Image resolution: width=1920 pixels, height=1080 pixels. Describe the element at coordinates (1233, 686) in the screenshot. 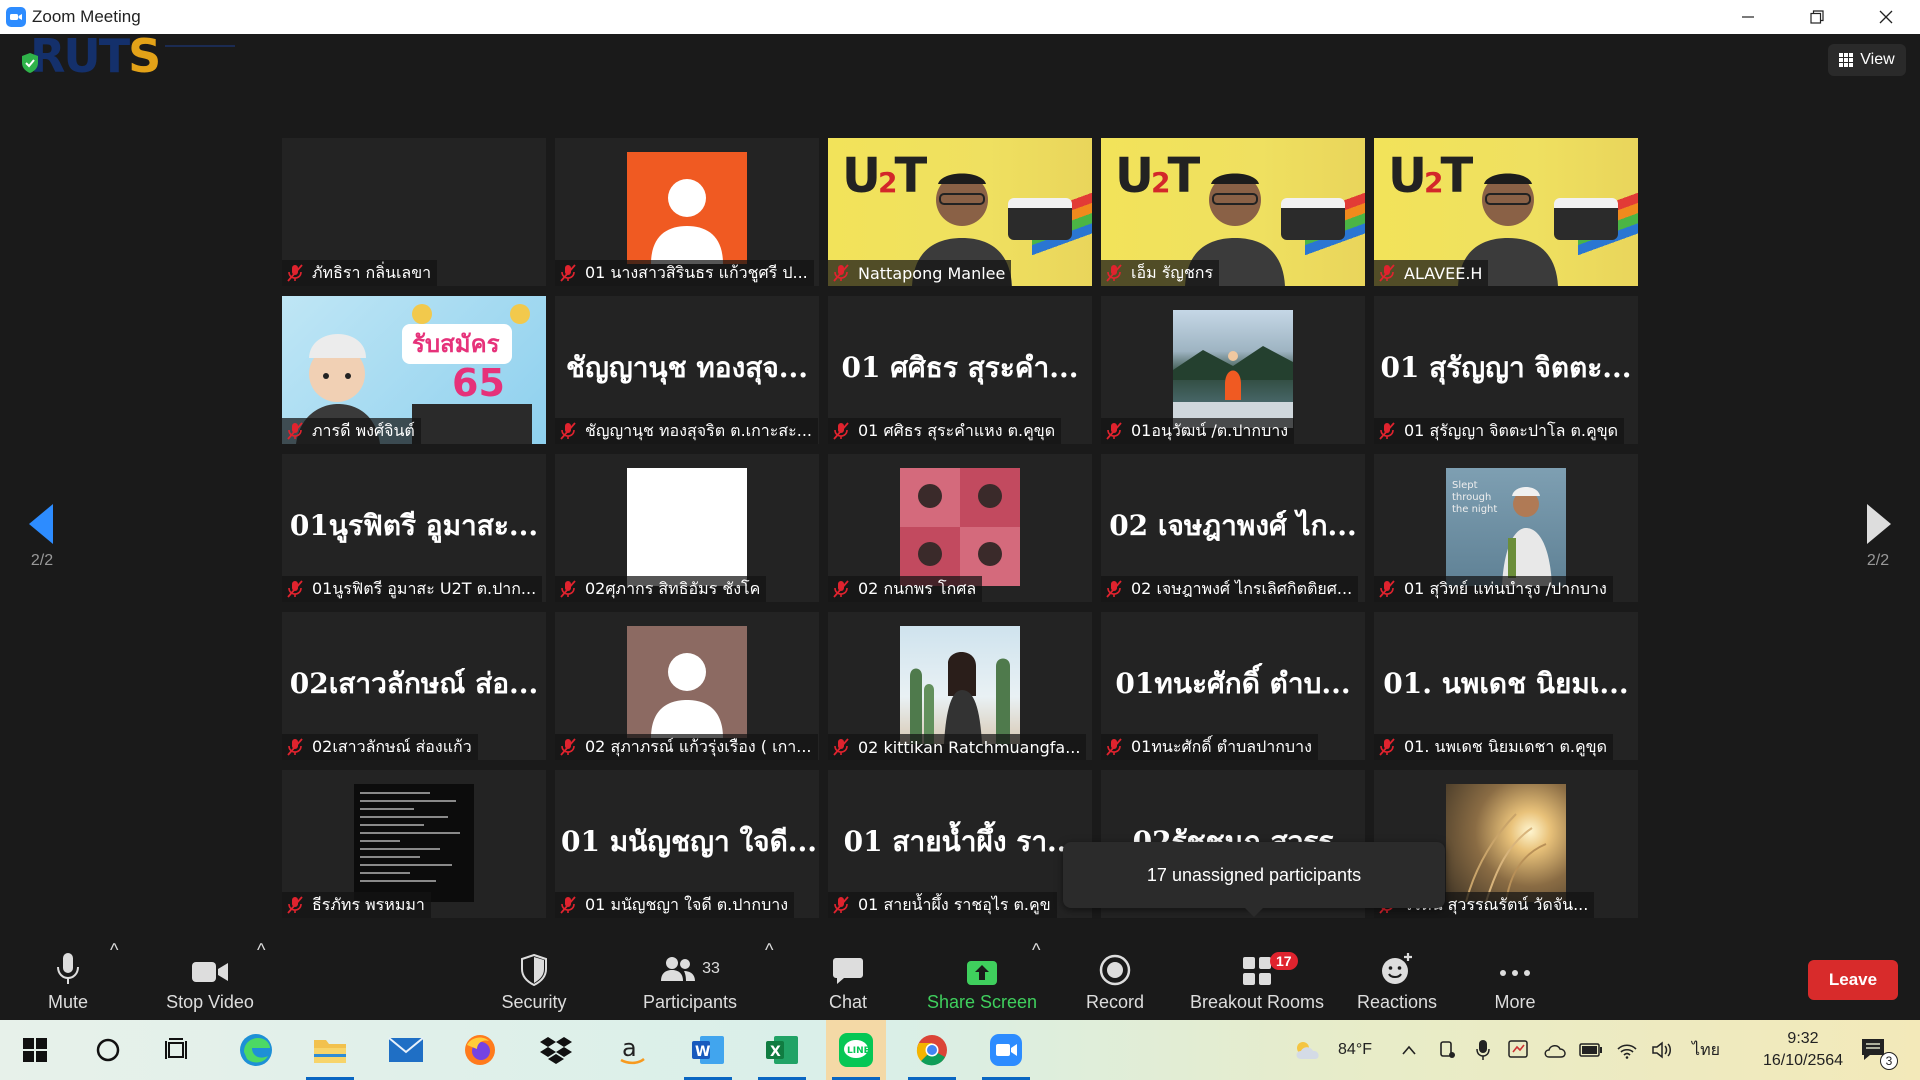

I see `participant-tile: 01ทนะศักดิ์ ตำบ... 01ทนะศักดิ์ ตำบลปากบาง` at that location.